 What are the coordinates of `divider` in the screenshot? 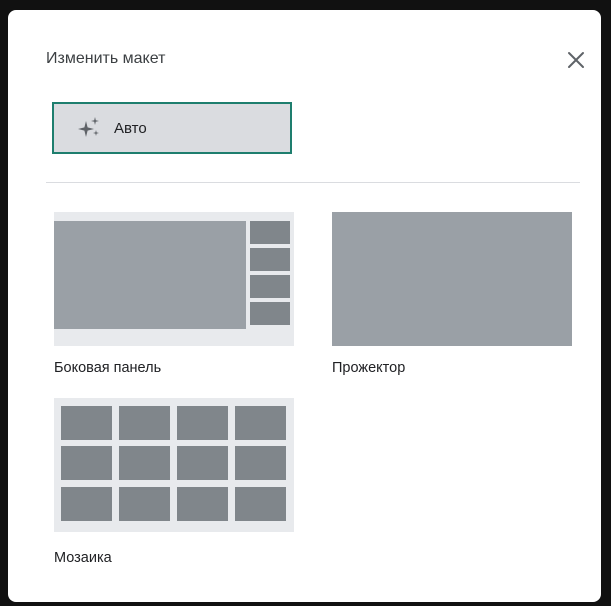 It's located at (313, 182).